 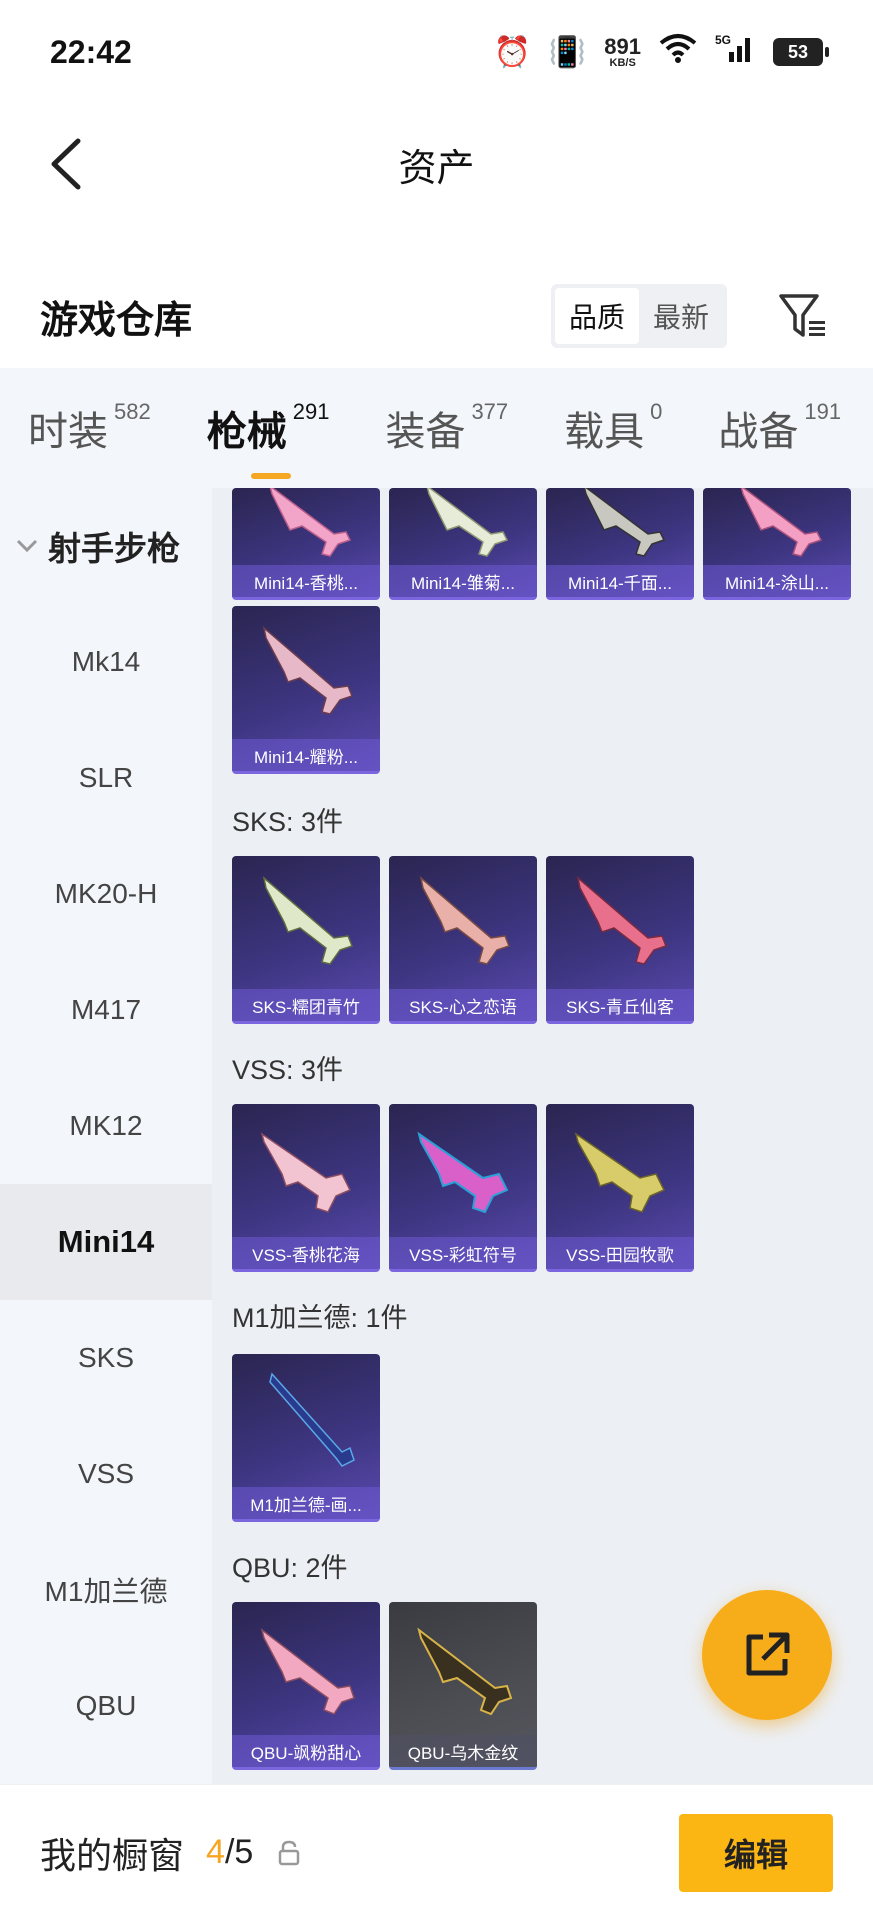 I want to click on tab-vehicles: 载具 0, so click(x=613, y=428).